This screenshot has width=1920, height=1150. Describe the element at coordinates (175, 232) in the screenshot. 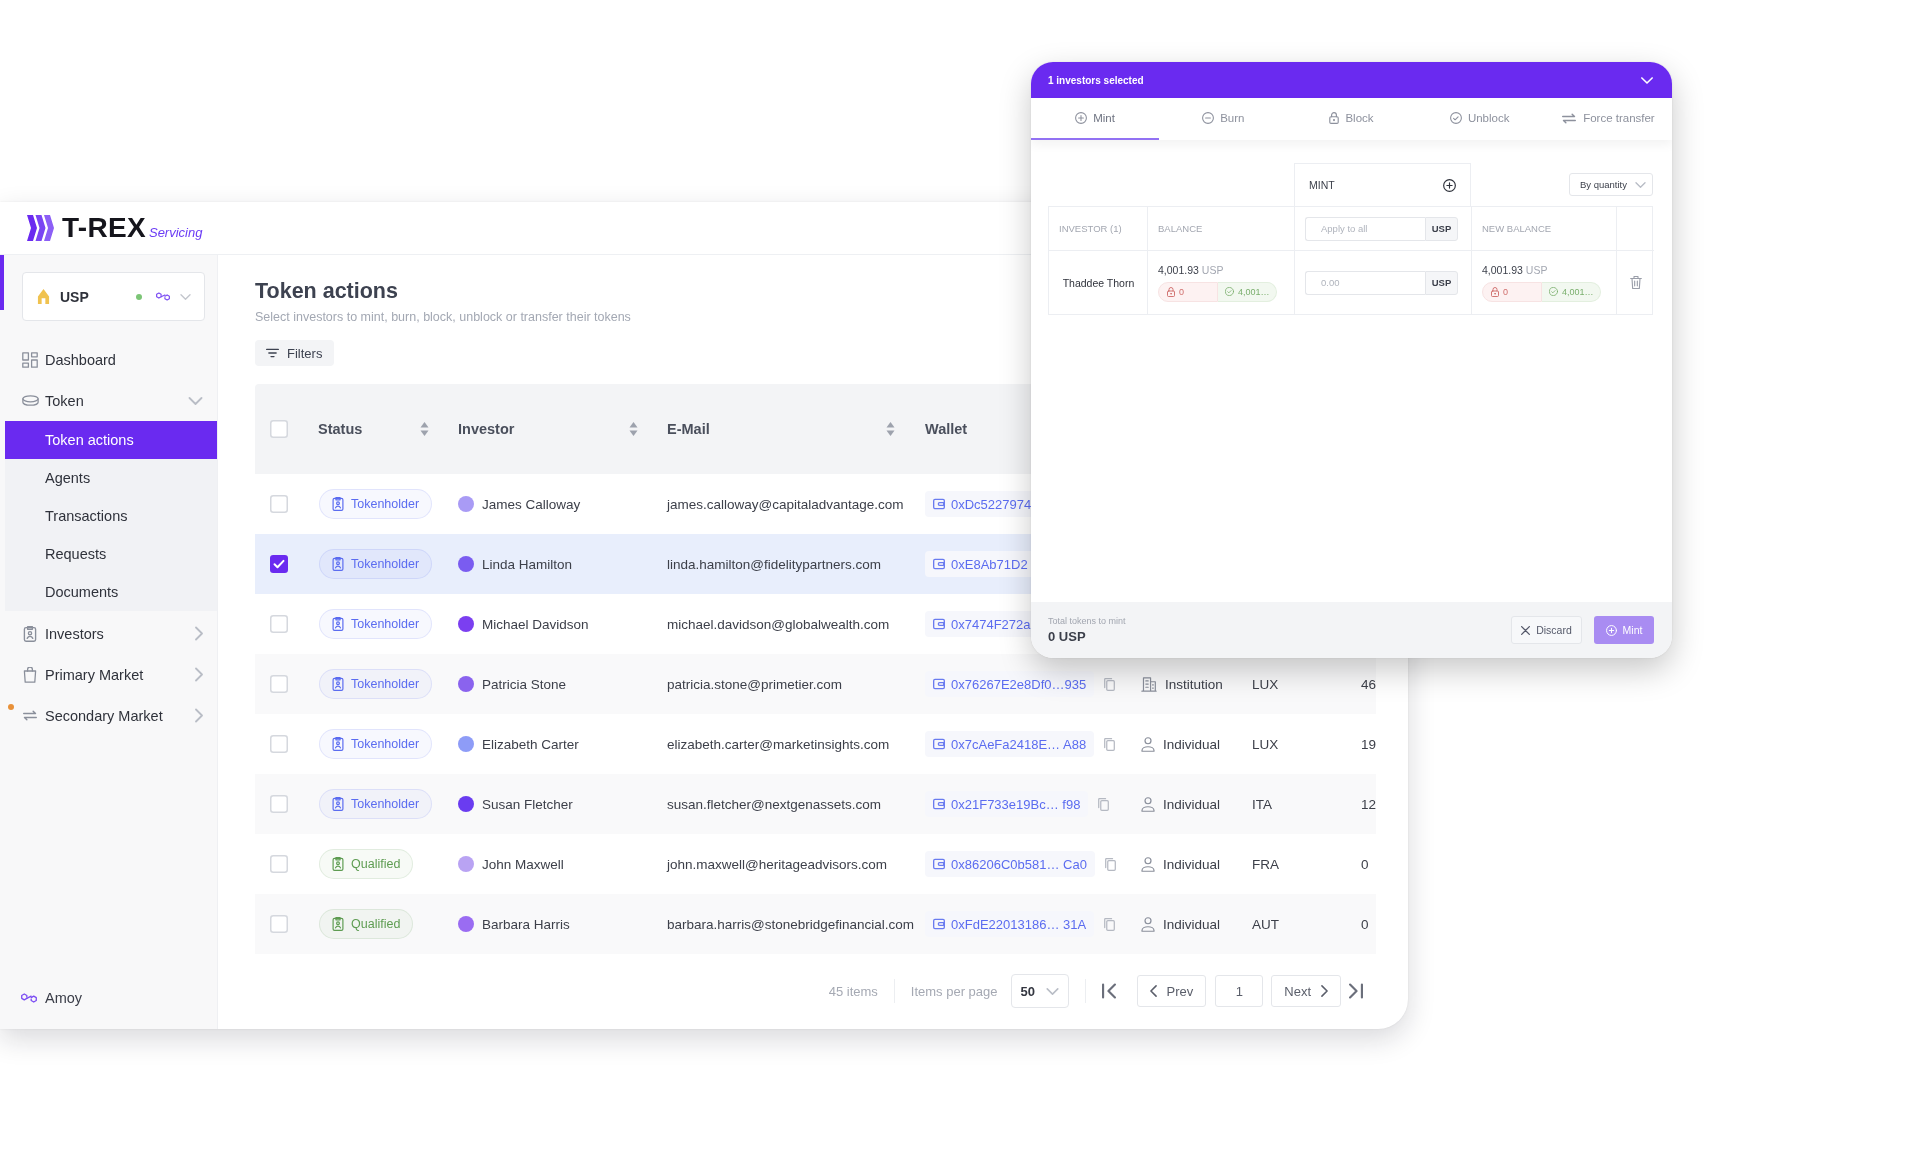

I see `logo-tagline: Servicing` at that location.